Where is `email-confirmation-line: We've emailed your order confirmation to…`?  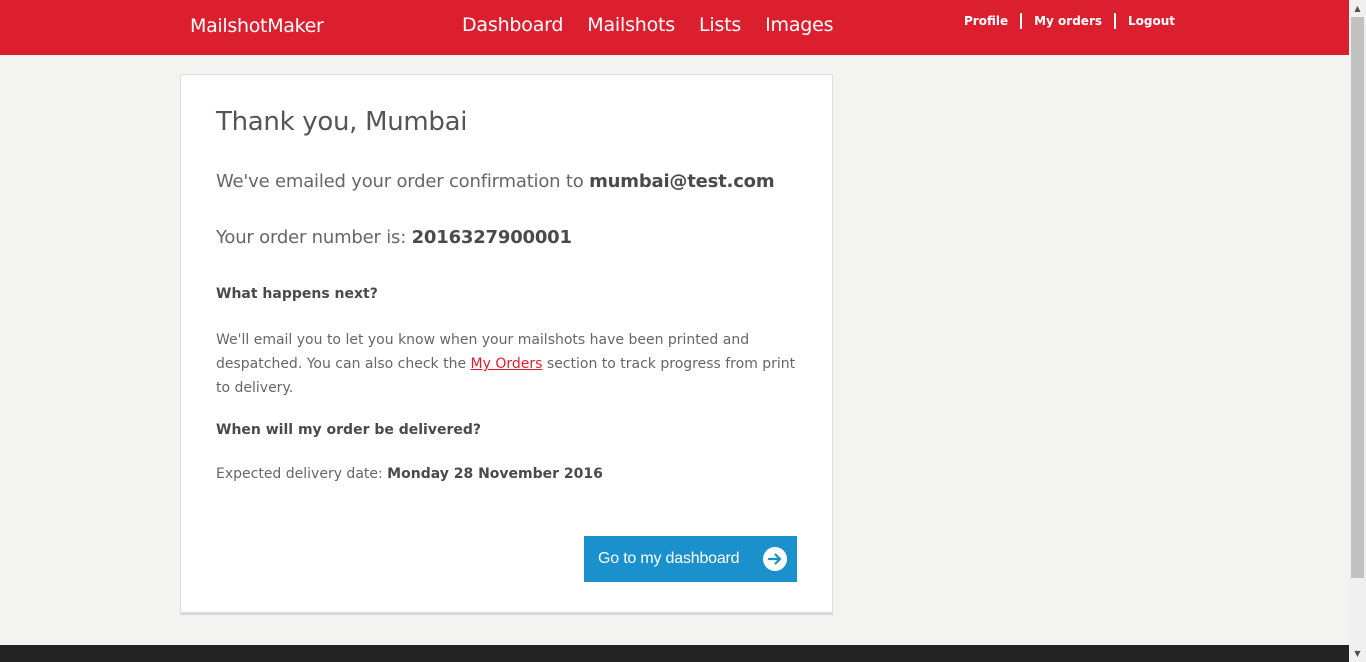
email-confirmation-line: We've emailed your order confirmation to… is located at coordinates (495, 181).